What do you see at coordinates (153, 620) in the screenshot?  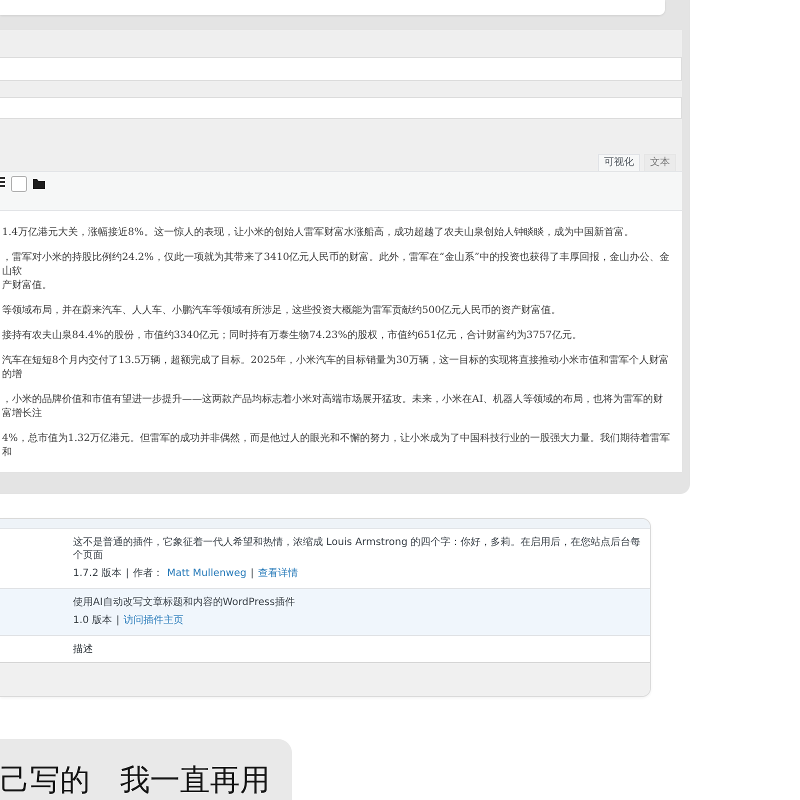 I see `plugin-link: 访问插件主页` at bounding box center [153, 620].